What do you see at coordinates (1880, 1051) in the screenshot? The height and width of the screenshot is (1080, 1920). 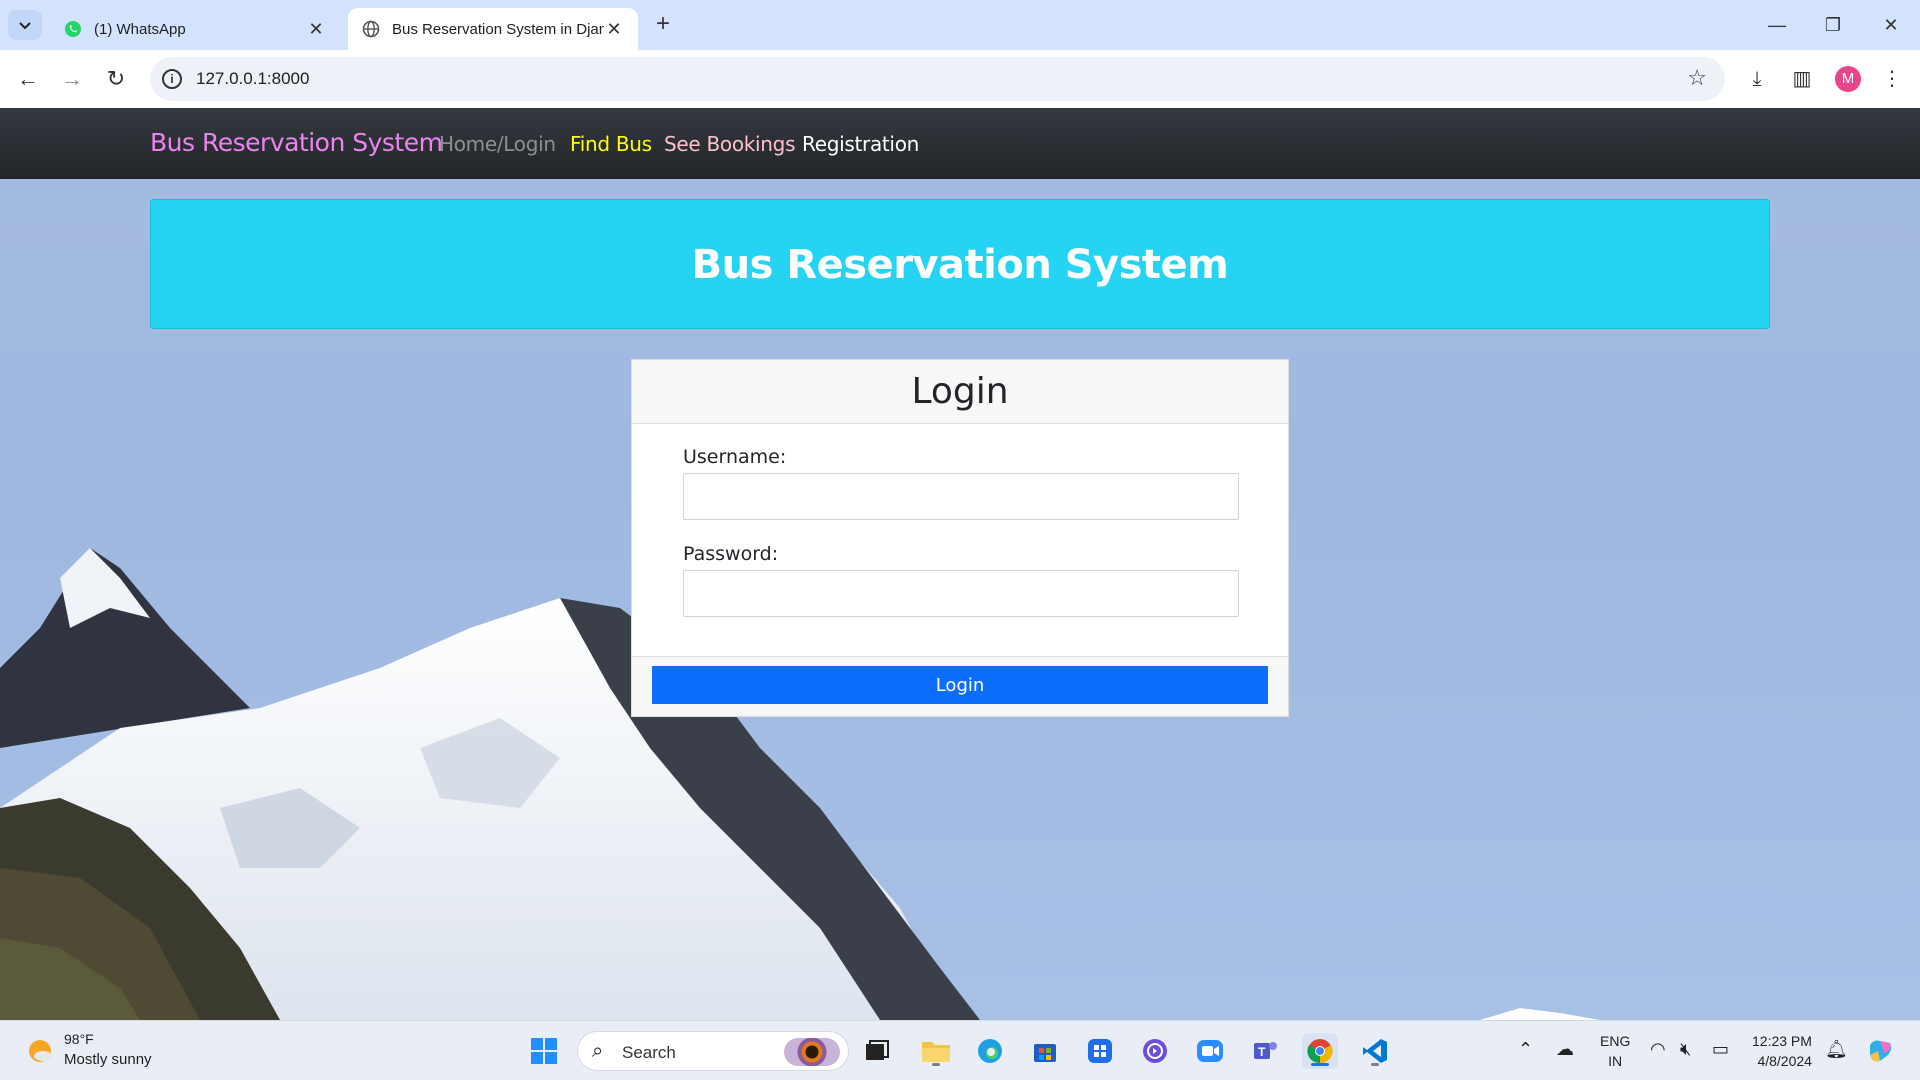 I see `copilot-icon` at bounding box center [1880, 1051].